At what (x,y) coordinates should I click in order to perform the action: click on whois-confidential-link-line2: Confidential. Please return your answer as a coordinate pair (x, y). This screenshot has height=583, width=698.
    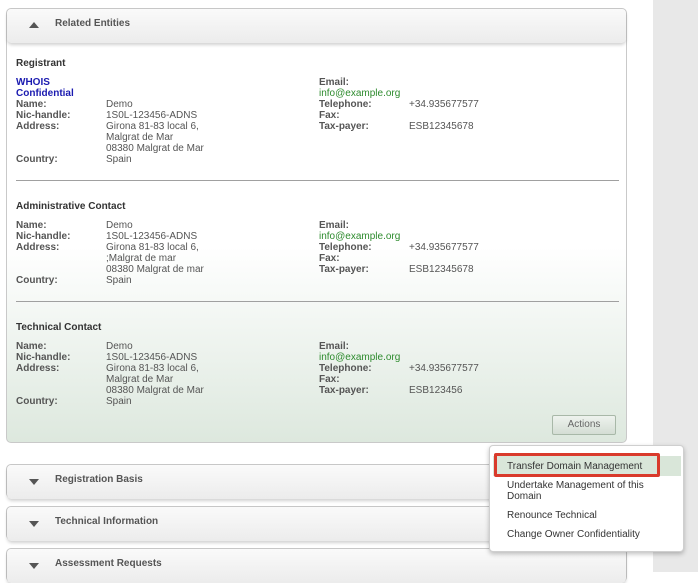
    Looking at the image, I should click on (45, 93).